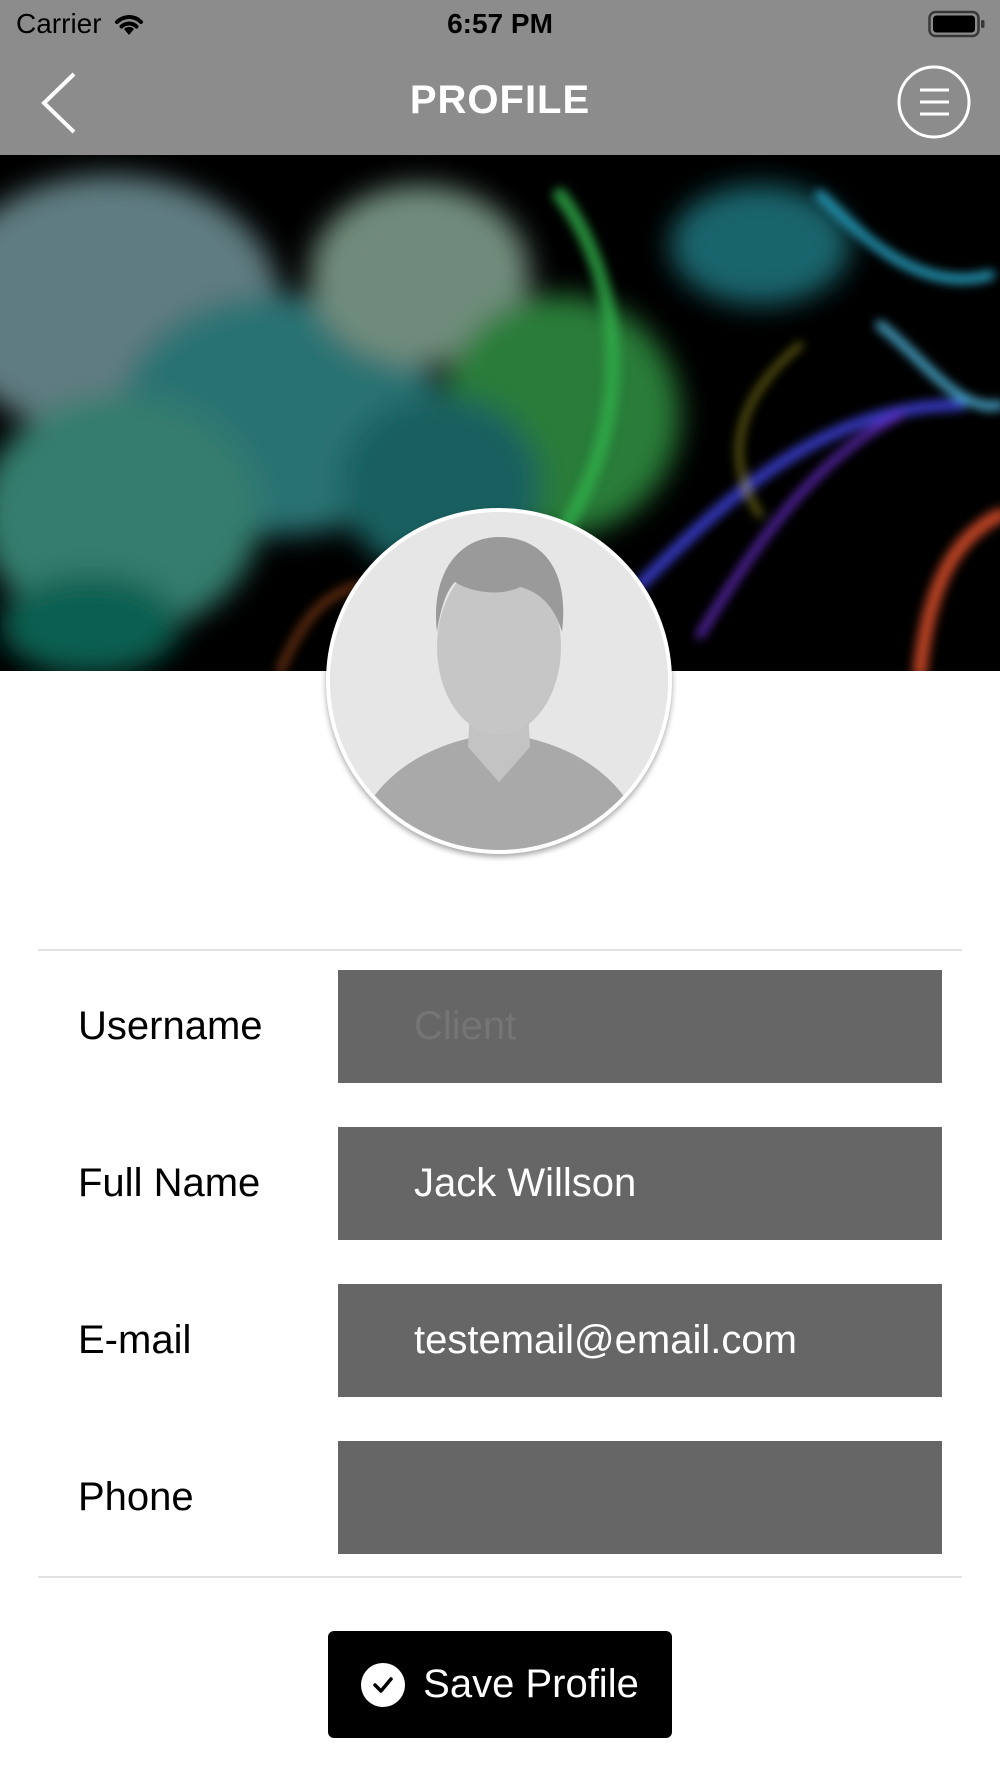 The height and width of the screenshot is (1778, 1000). I want to click on username-label: Username, so click(170, 1026).